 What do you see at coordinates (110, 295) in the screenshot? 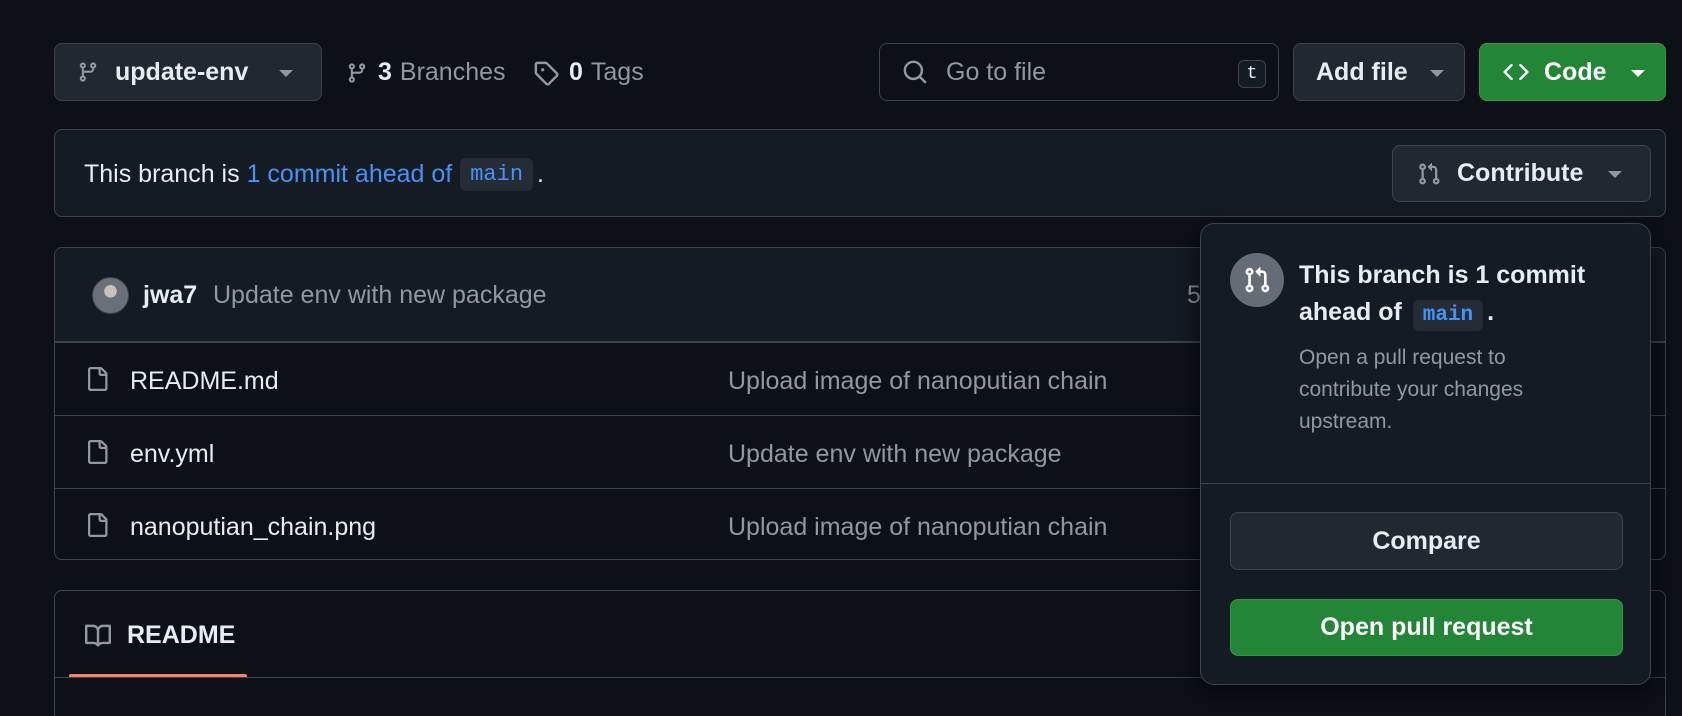
I see `avatar` at bounding box center [110, 295].